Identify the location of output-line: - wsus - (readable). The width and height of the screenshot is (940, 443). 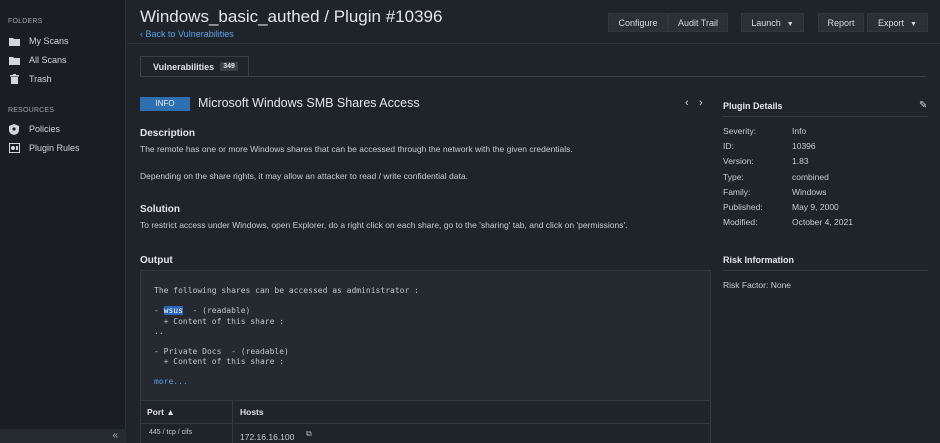
(202, 310).